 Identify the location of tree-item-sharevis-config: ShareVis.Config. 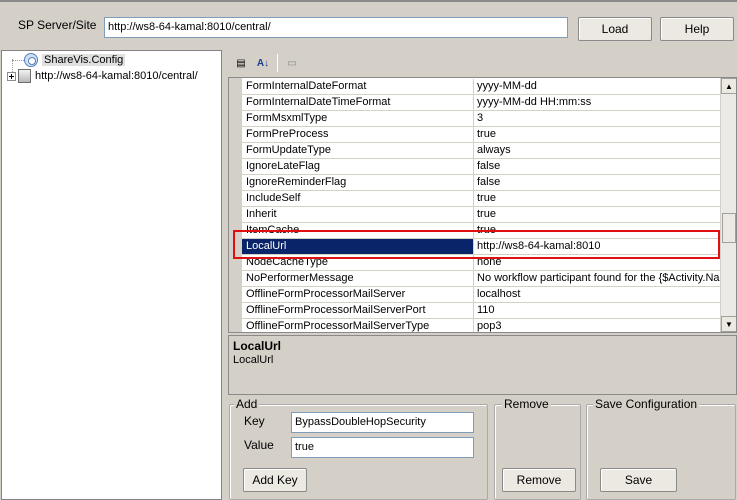
(75, 60).